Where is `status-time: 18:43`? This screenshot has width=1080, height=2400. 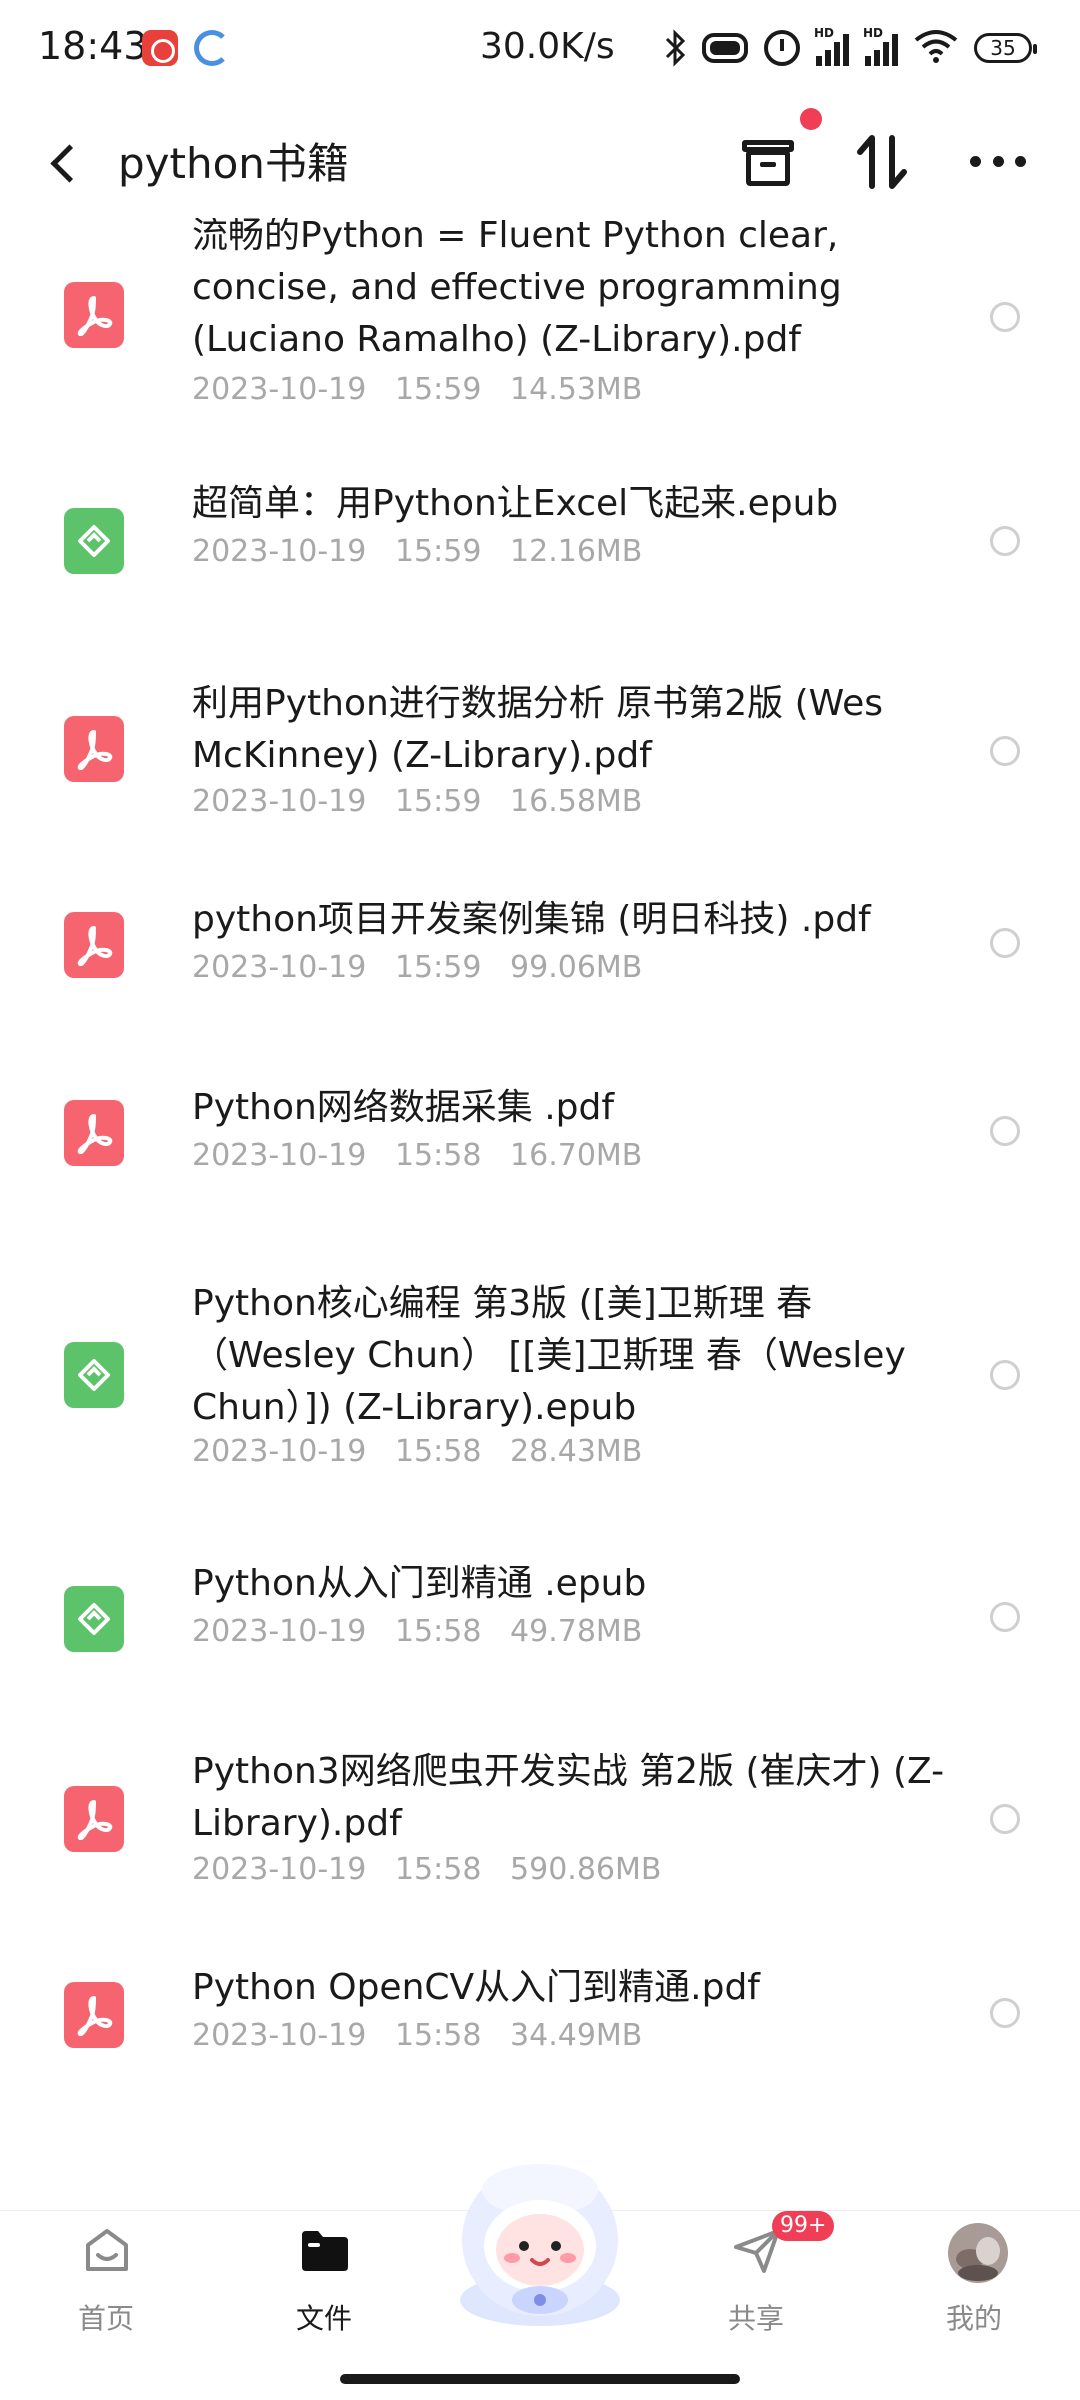 status-time: 18:43 is located at coordinates (93, 46).